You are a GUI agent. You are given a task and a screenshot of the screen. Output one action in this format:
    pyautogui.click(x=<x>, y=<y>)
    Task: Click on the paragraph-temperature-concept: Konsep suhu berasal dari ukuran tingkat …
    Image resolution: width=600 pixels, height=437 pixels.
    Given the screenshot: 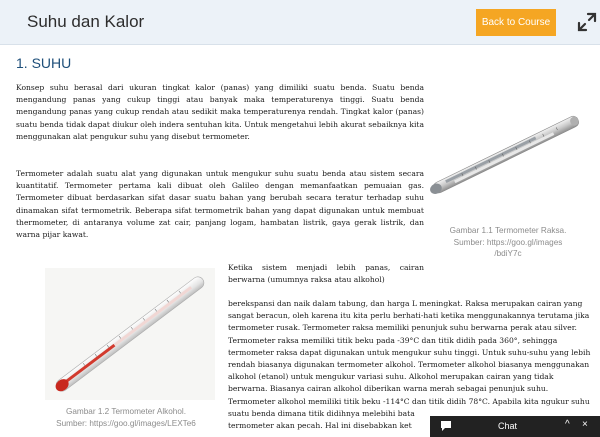 What is the action you would take?
    pyautogui.click(x=220, y=112)
    